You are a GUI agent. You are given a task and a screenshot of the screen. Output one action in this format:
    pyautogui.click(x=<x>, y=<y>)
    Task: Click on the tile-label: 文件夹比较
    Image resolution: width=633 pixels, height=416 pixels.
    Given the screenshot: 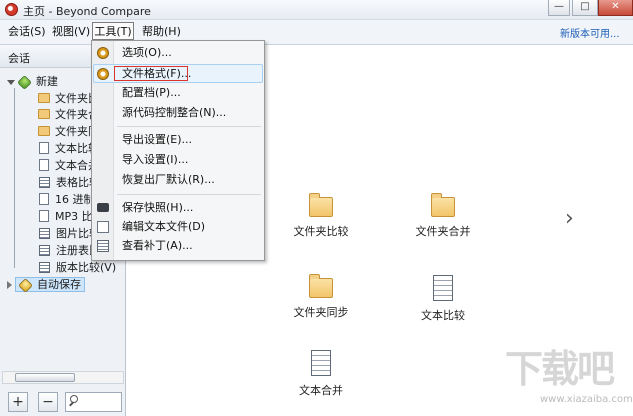 What is the action you would take?
    pyautogui.click(x=321, y=231)
    